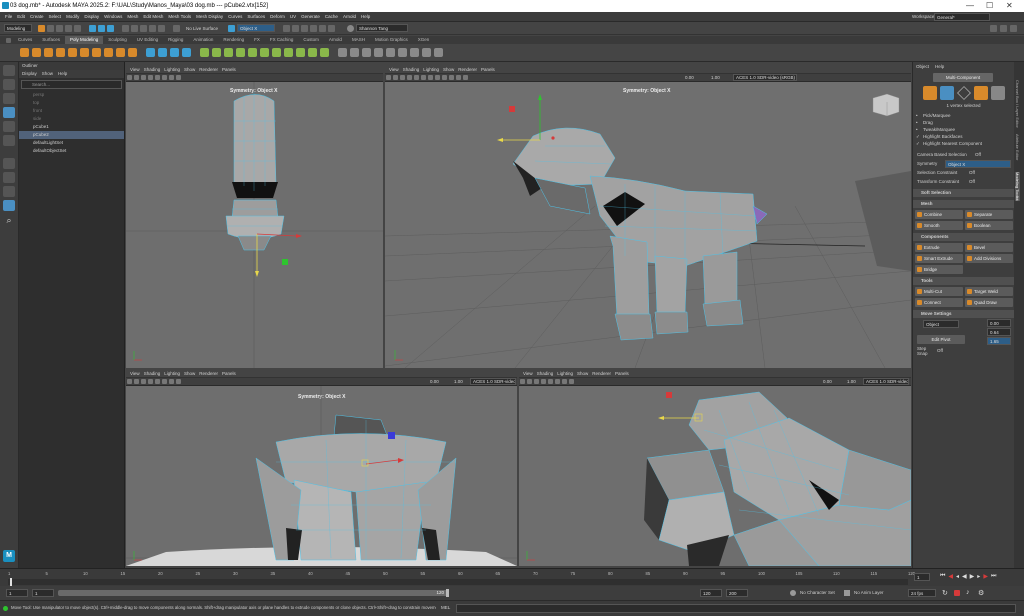 This screenshot has width=1024, height=616. Describe the element at coordinates (50, 28) in the screenshot. I see `open-scene-icon` at that location.